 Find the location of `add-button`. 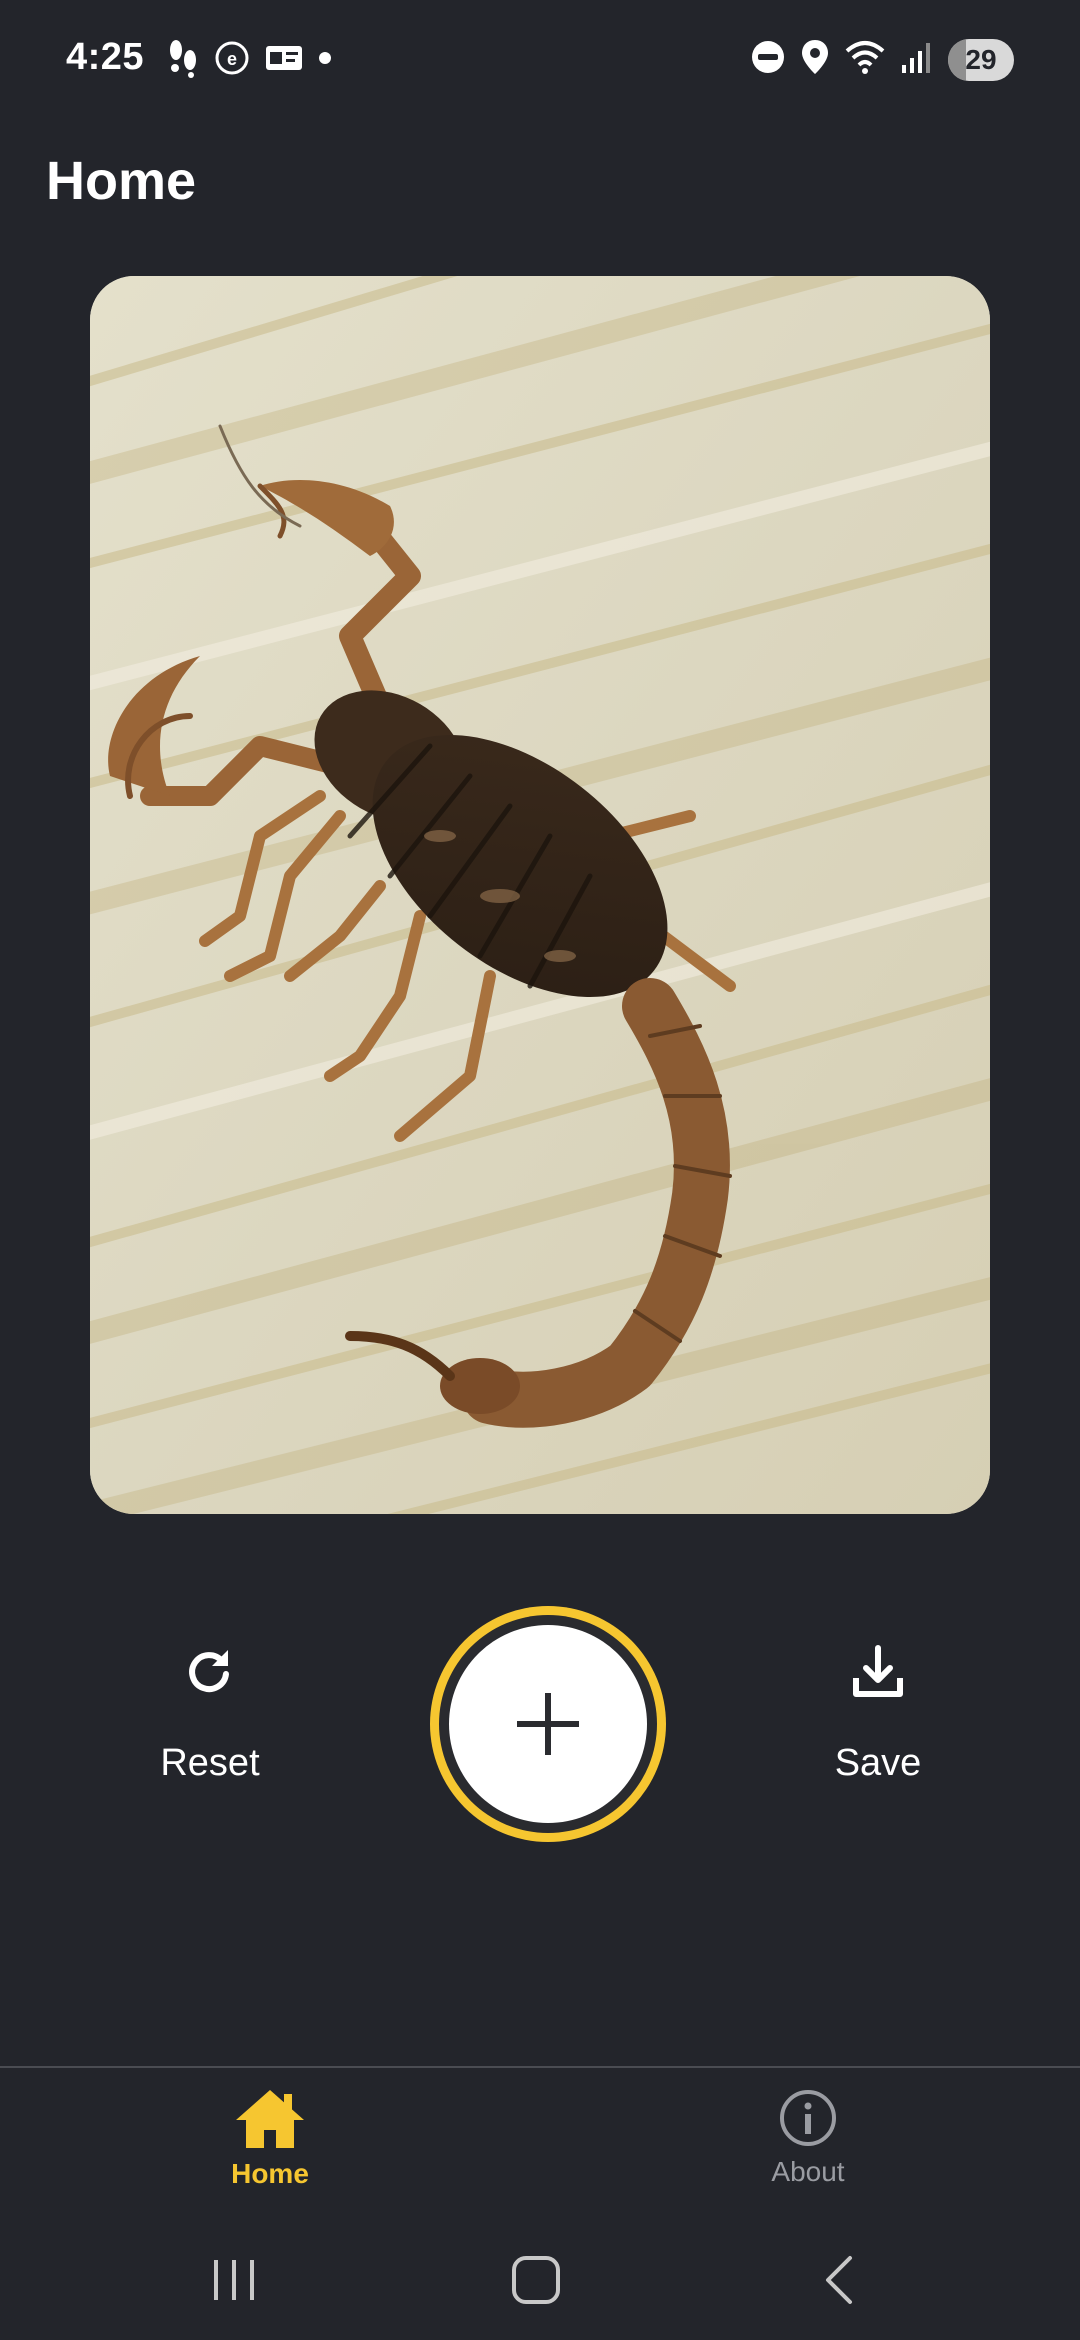

add-button is located at coordinates (548, 1724).